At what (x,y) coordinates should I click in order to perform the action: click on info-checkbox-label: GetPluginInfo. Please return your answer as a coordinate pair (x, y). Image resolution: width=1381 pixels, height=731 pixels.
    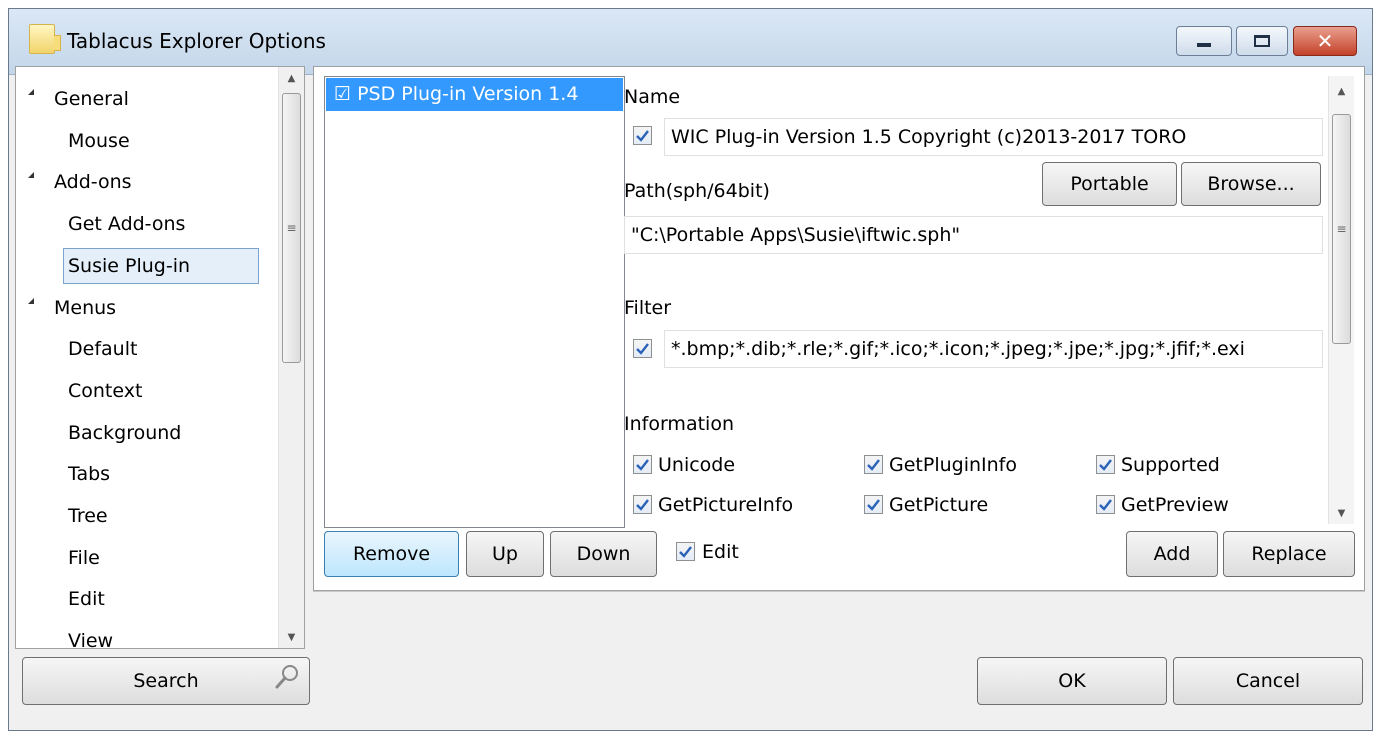
    Looking at the image, I should click on (953, 465).